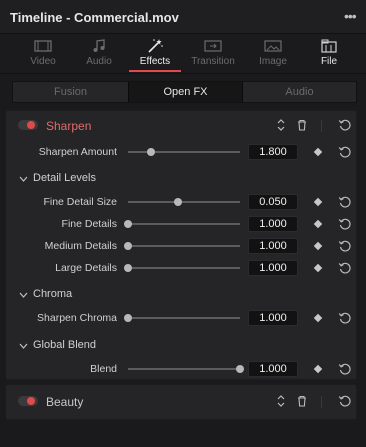 This screenshot has height=447, width=366. What do you see at coordinates (128, 246) in the screenshot?
I see `slider-handle-medium-details` at bounding box center [128, 246].